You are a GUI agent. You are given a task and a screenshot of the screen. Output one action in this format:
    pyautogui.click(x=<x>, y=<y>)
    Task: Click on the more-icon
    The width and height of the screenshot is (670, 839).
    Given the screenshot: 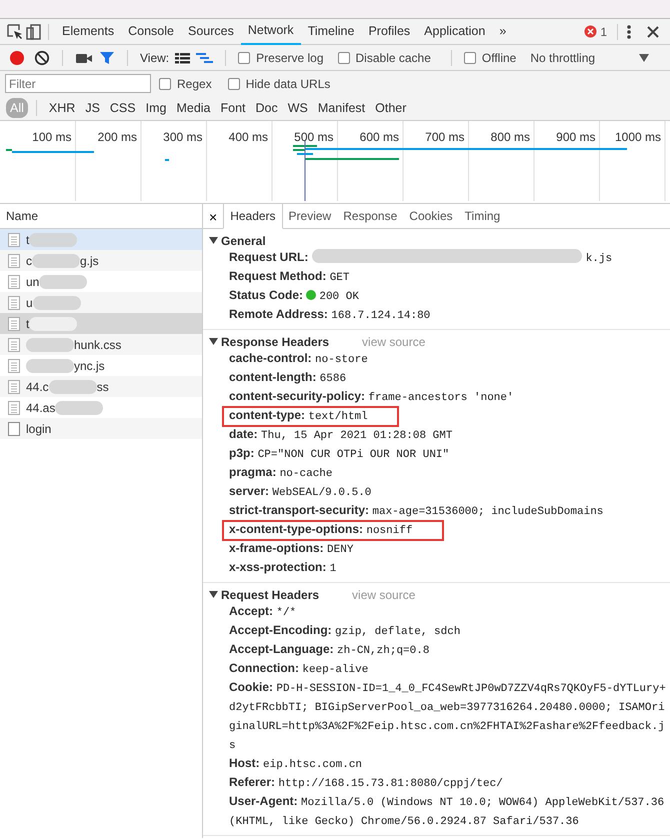 What is the action you would take?
    pyautogui.click(x=629, y=31)
    